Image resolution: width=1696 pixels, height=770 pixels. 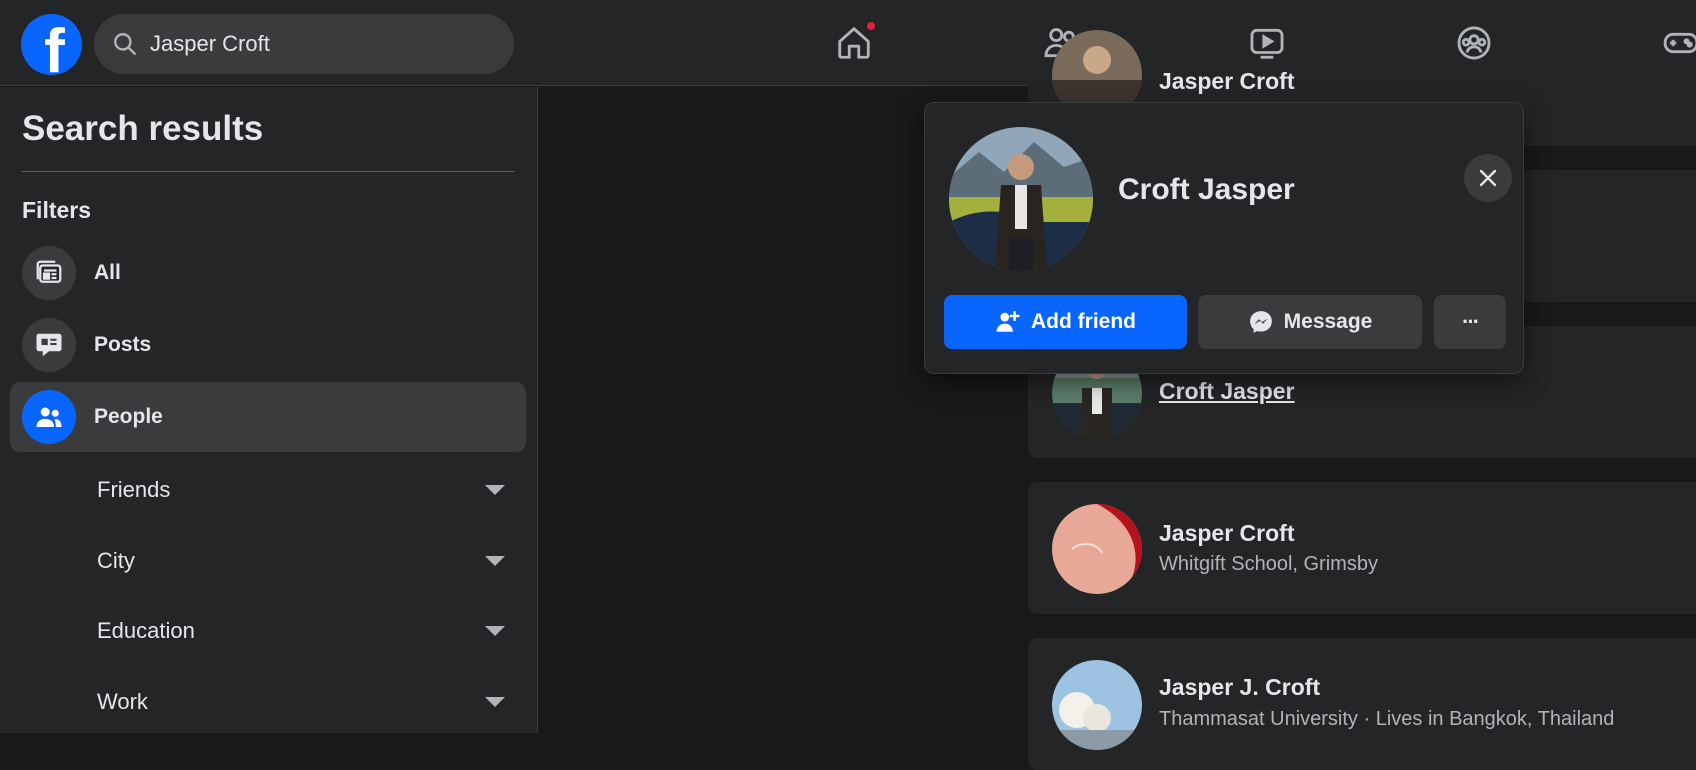 I want to click on add-friend-icon, so click(x=1008, y=321).